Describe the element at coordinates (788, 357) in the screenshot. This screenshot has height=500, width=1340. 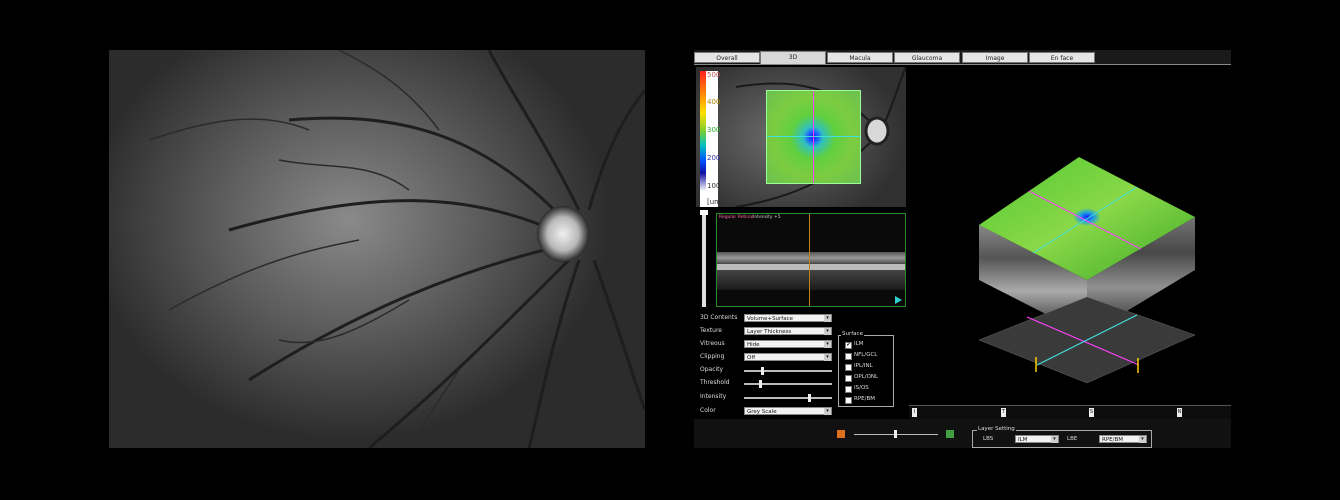
I see `clipping-select: Off ▾` at that location.